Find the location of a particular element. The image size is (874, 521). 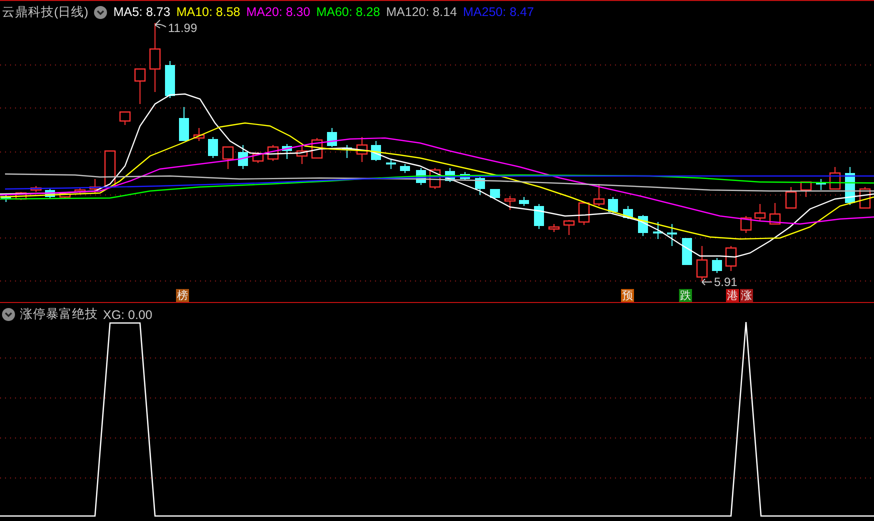

stock-title: 云鼎科技(日线) is located at coordinates (45, 12).